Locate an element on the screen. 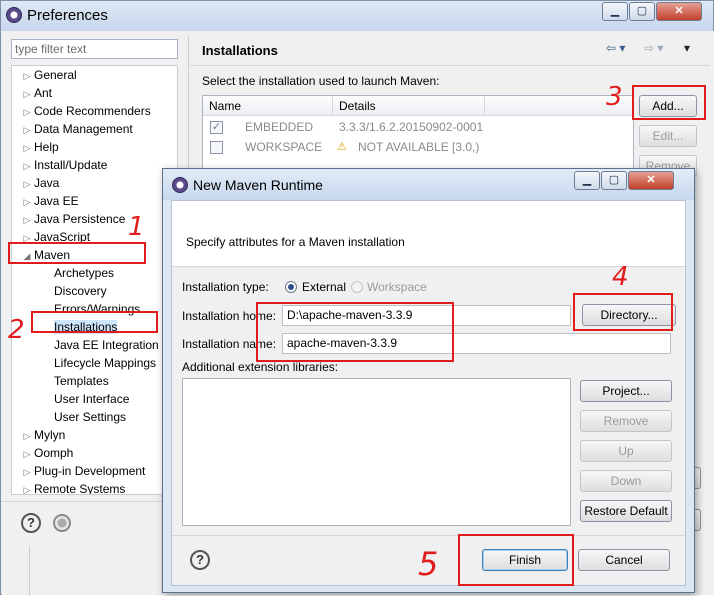 The width and height of the screenshot is (714, 596). annotation-box-maven is located at coordinates (77, 253).